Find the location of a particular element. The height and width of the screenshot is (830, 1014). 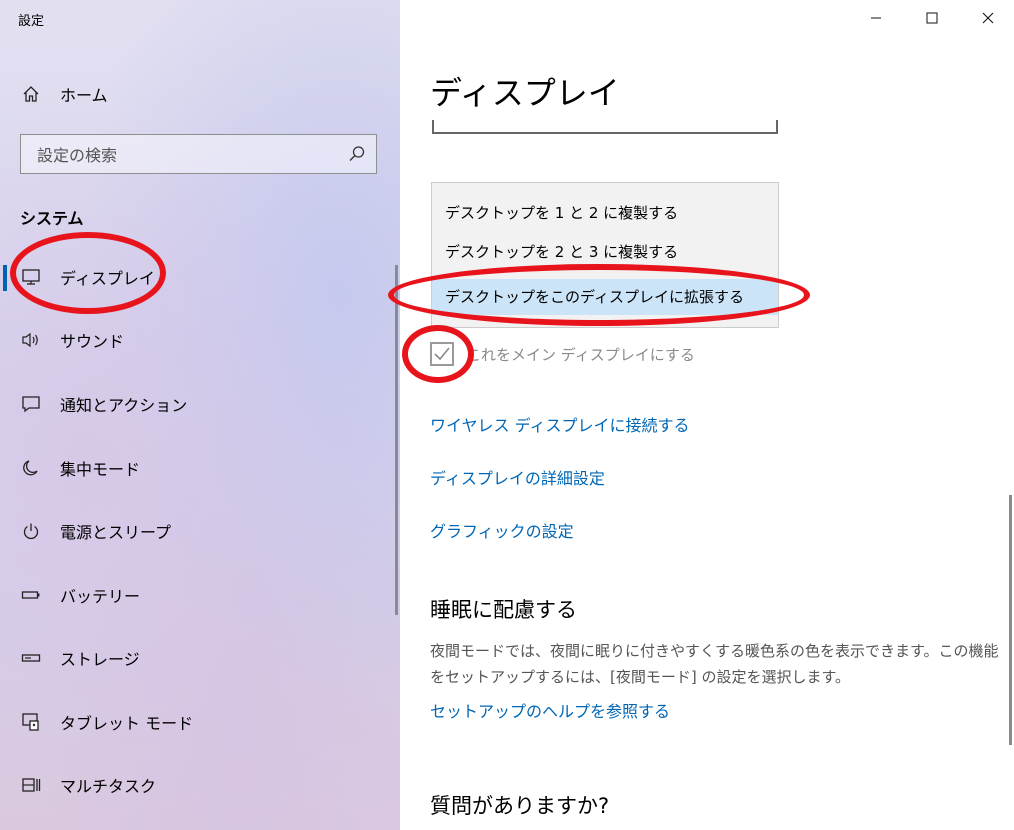

close-button is located at coordinates (988, 18).